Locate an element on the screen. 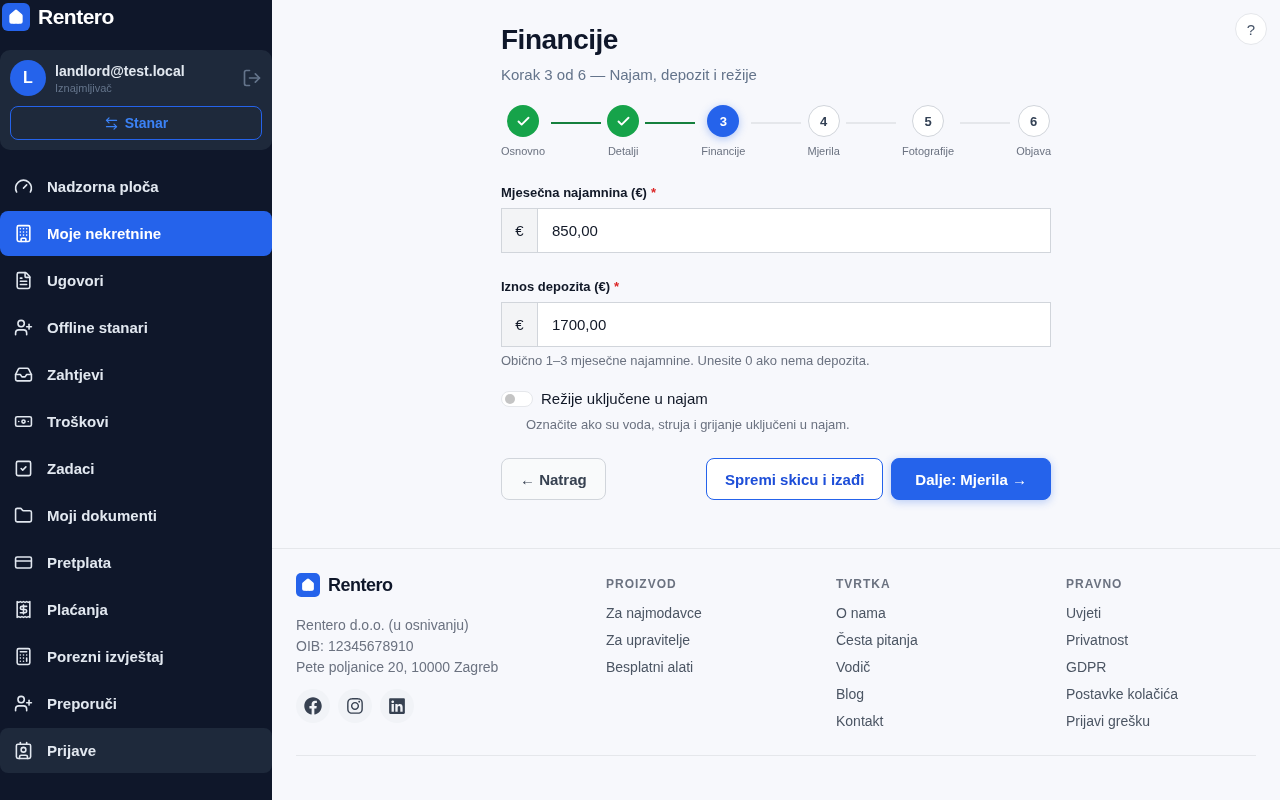  sidebar-item: Porezni izvještaj is located at coordinates (136, 656).